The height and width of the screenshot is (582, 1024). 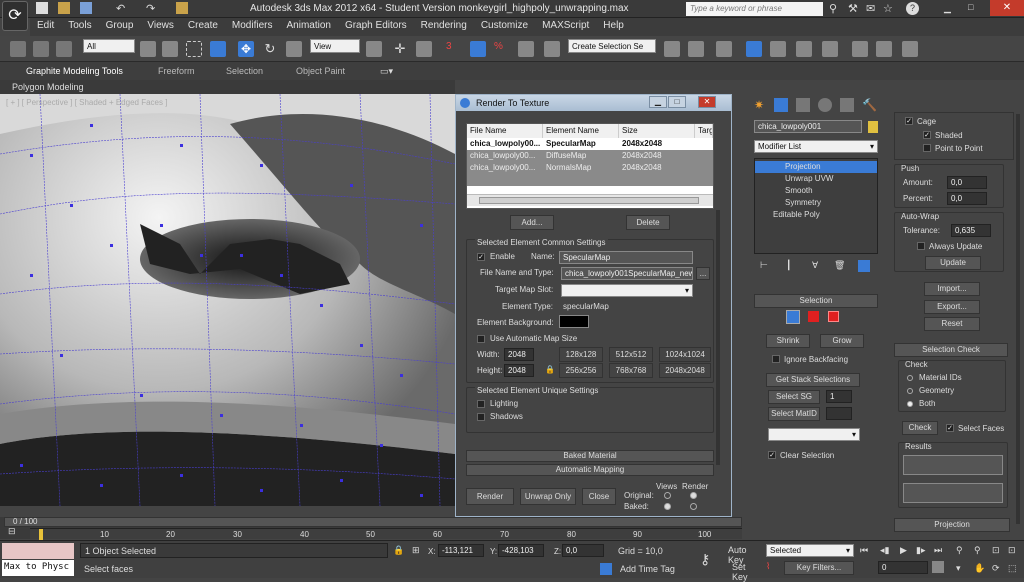 I want to click on time-slider: 0 / 100, so click(x=373, y=522).